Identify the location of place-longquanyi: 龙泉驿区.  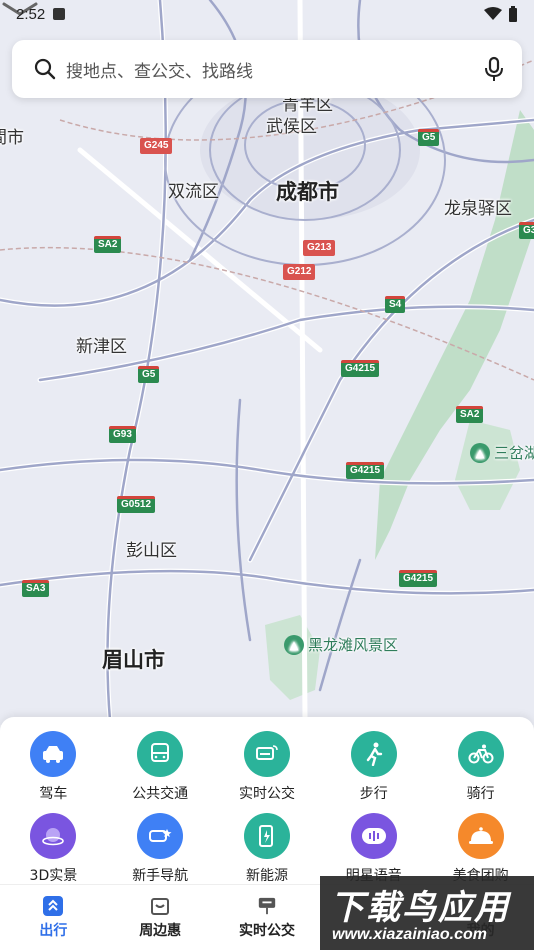
(478, 206).